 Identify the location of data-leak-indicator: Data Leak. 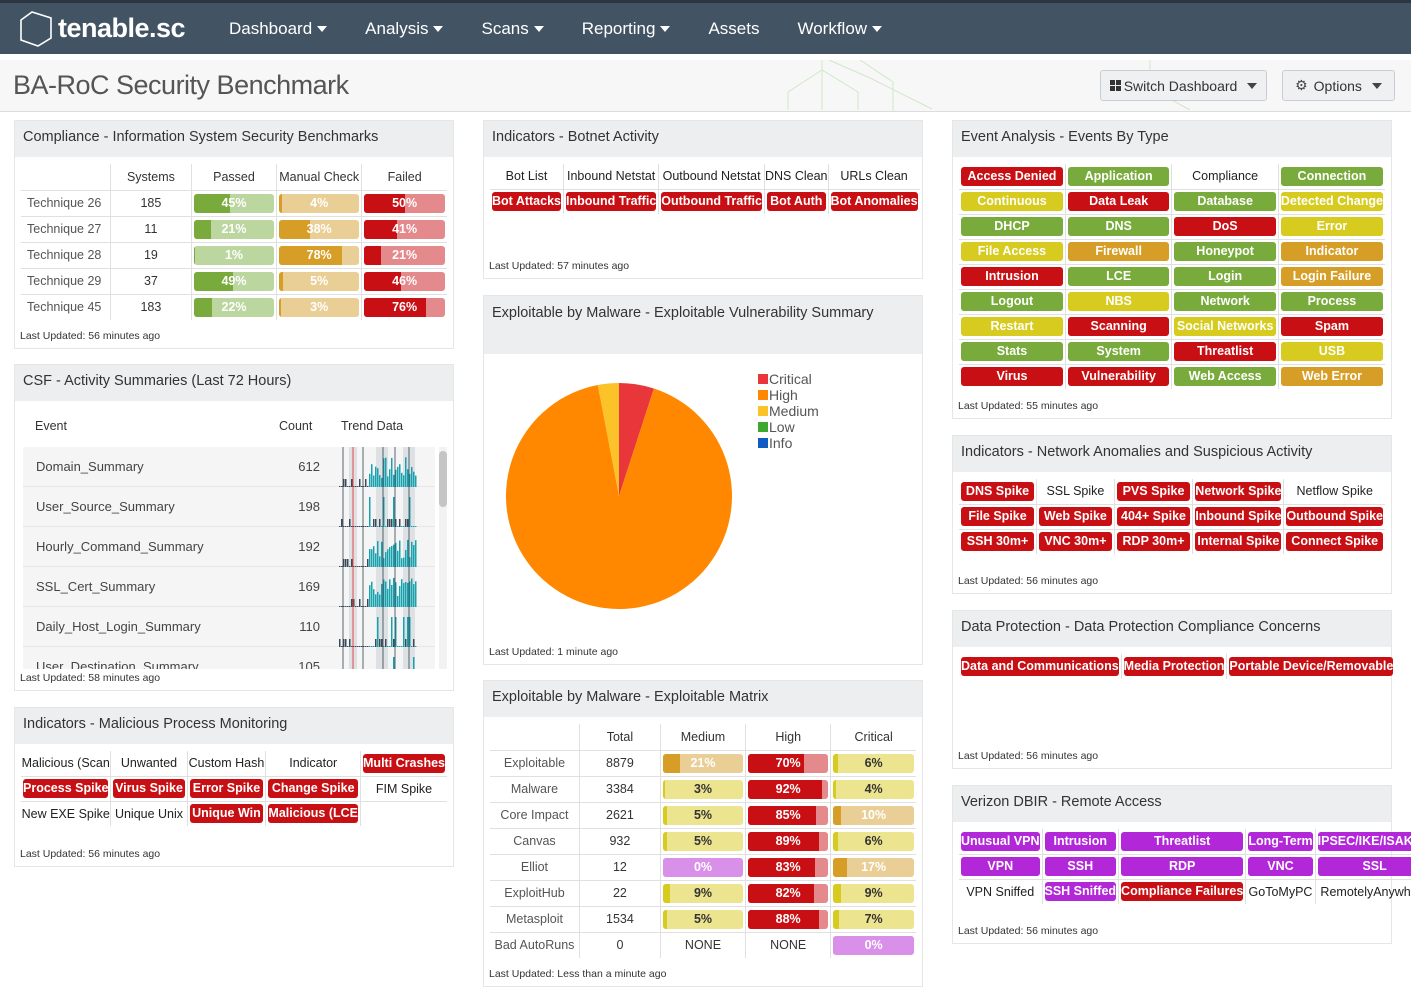
(1118, 201).